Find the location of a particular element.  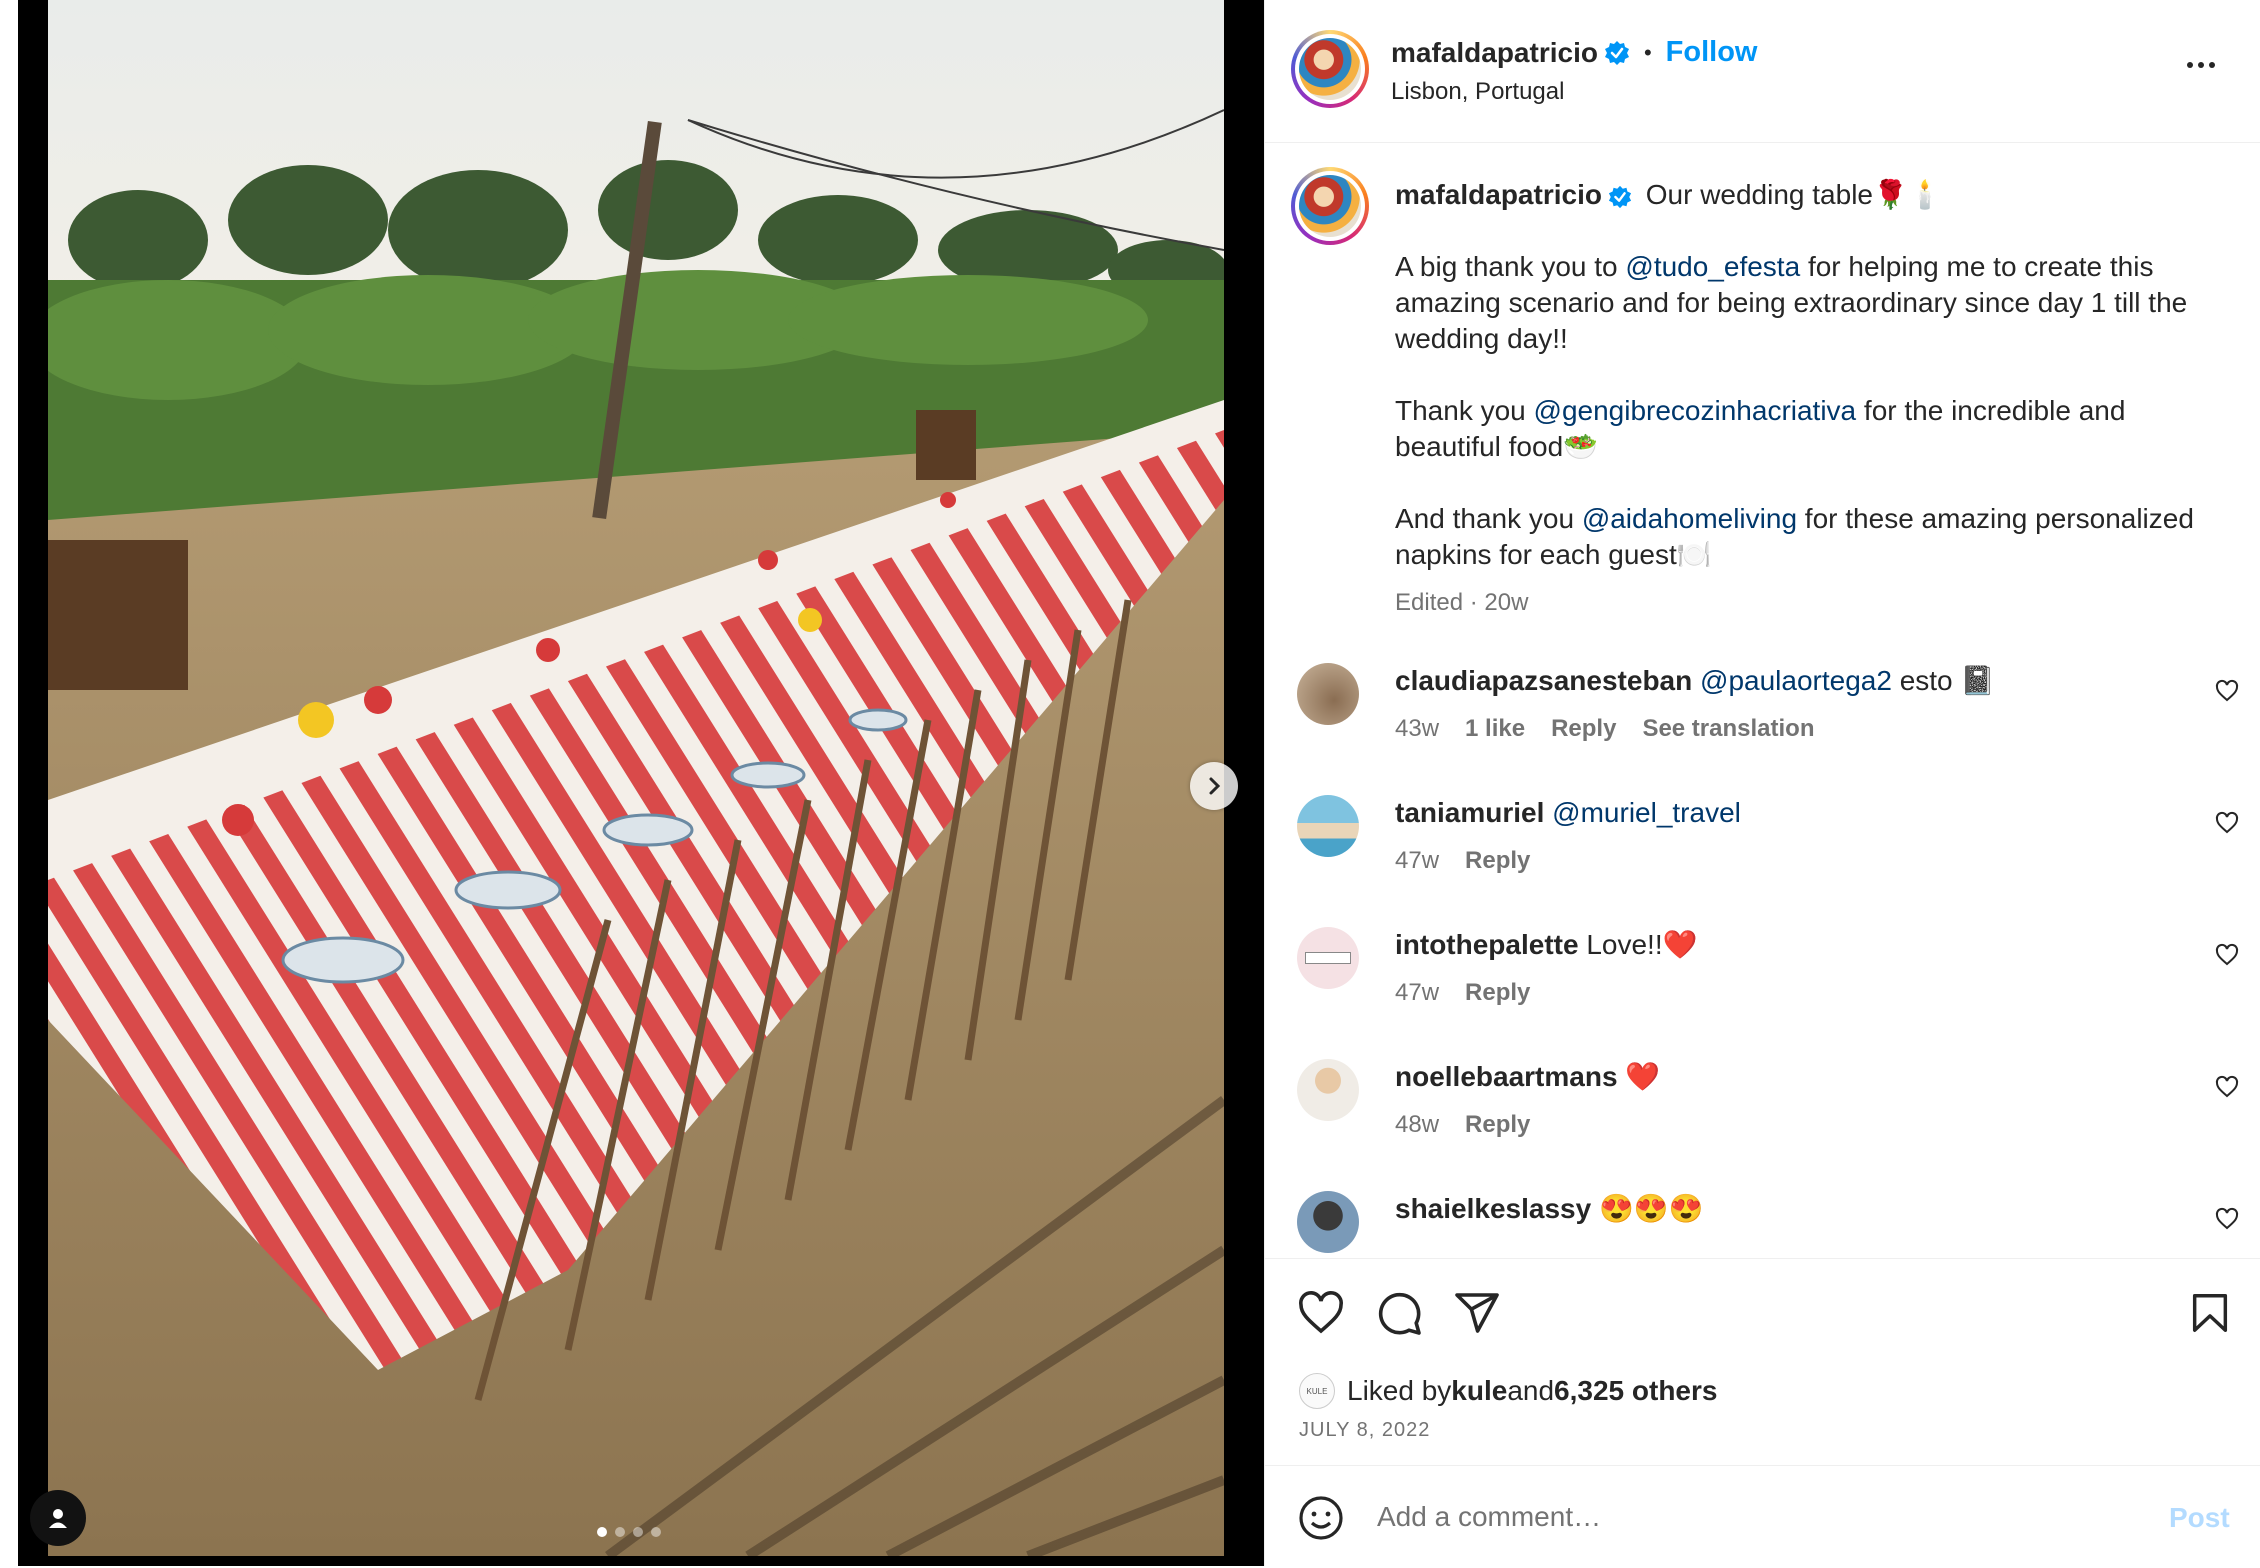

caption-text: A big thank you to is located at coordinates (1510, 266).